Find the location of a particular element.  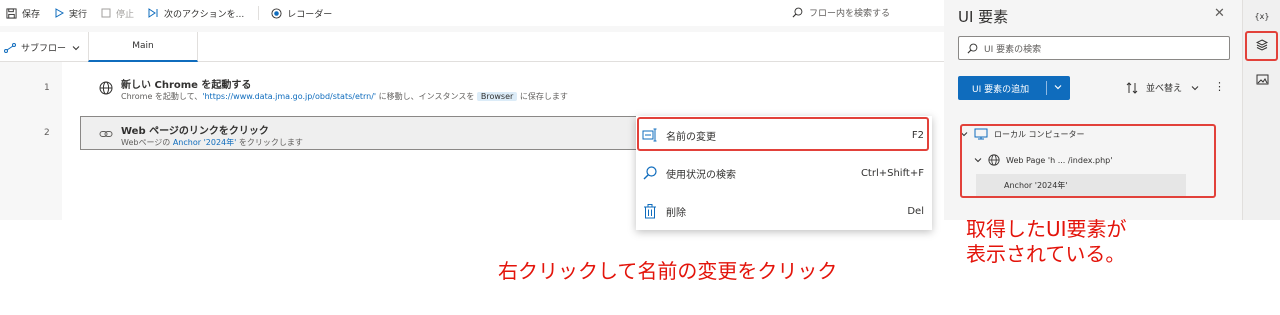

run-label: 実行 is located at coordinates (78, 14).